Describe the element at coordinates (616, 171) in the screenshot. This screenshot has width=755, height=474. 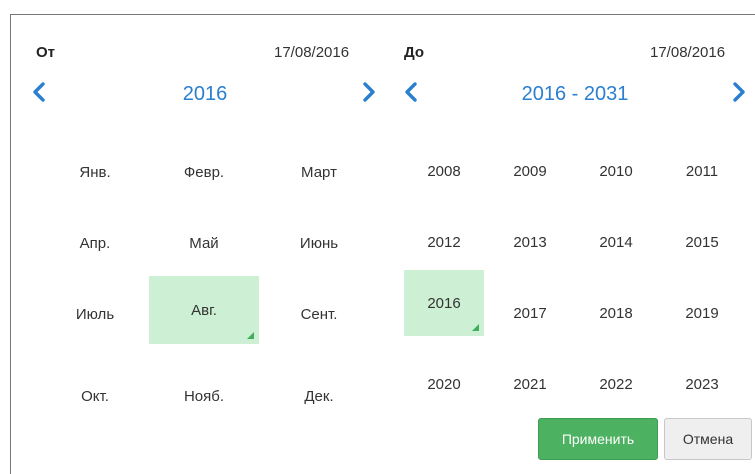
I see `year-cell: 2010` at that location.